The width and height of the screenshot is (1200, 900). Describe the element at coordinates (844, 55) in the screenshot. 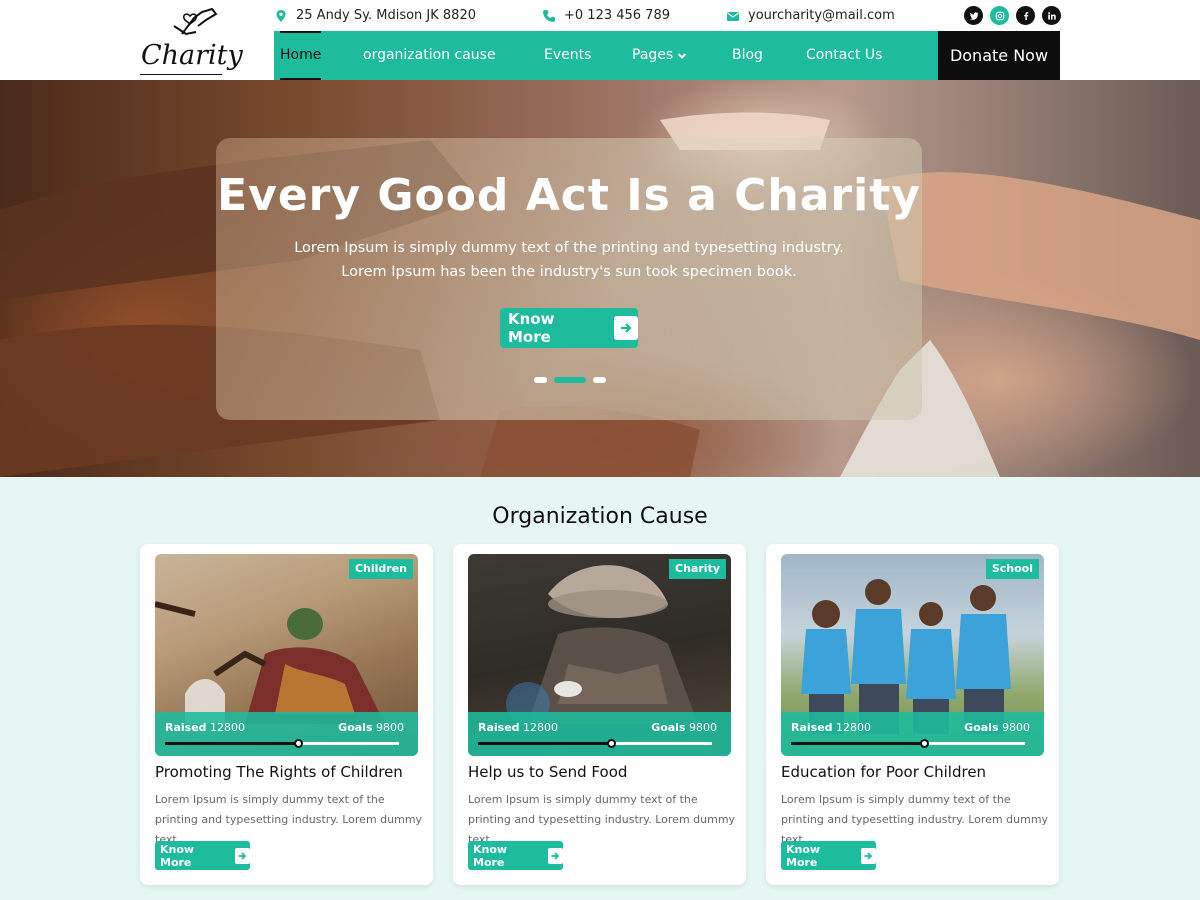

I see `nav-contact-us: Contact Us` at that location.